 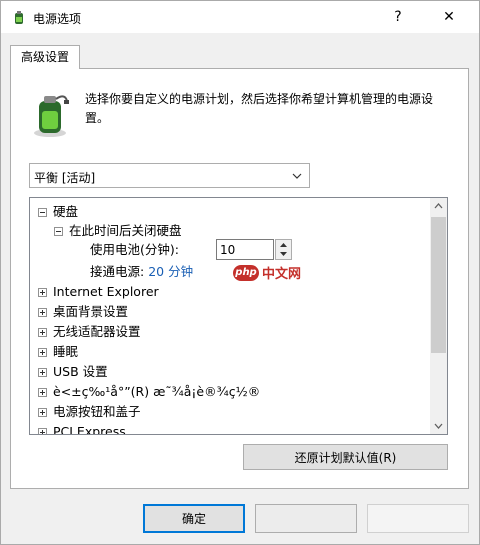 I want to click on plugged-in-label: 接通电源:, so click(x=117, y=271).